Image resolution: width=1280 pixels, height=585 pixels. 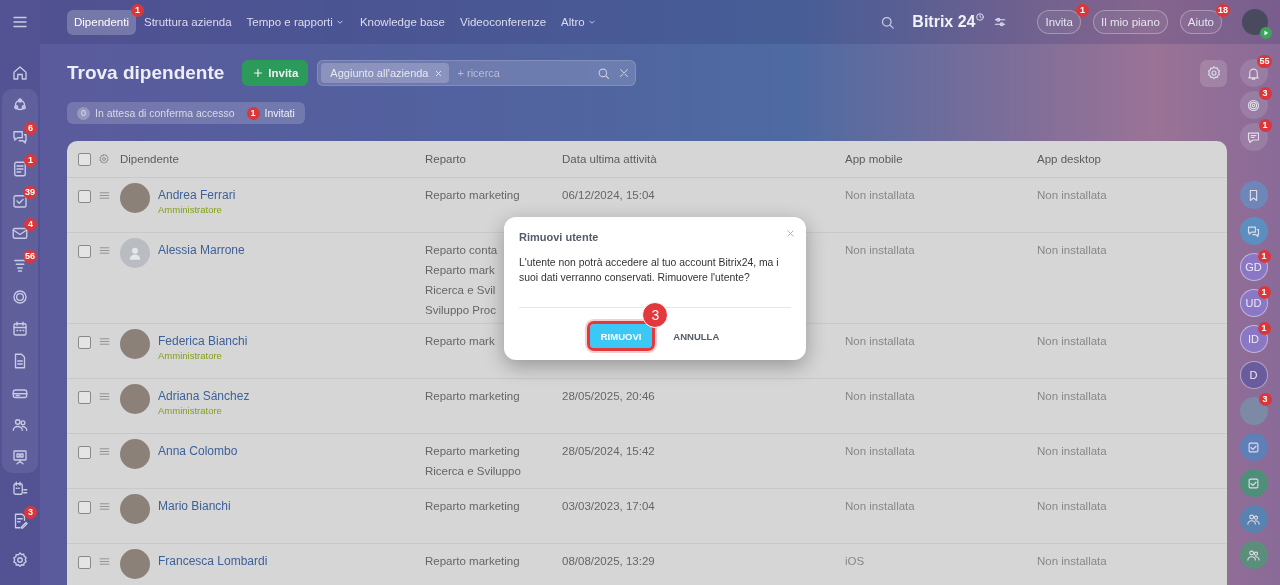 What do you see at coordinates (855, 561) in the screenshot?
I see `app-mobile-status: iOS` at bounding box center [855, 561].